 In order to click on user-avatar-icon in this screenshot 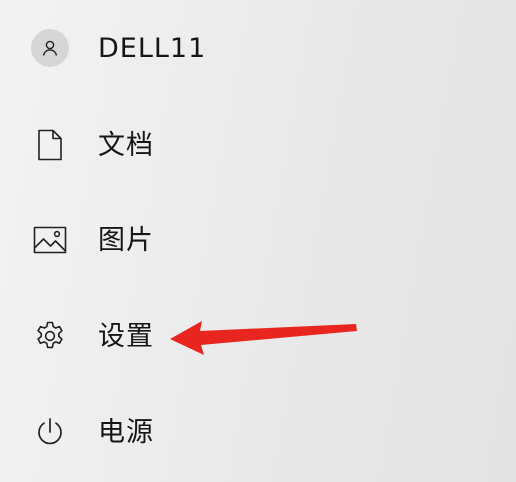, I will do `click(50, 48)`.